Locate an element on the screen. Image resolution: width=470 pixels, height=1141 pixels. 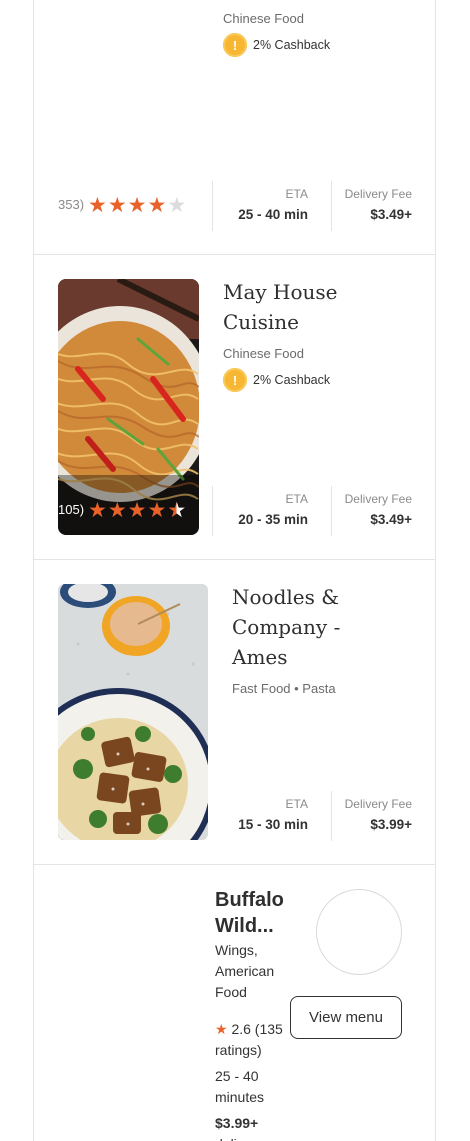
eta-value: 15 - 30 min is located at coordinates (273, 824).